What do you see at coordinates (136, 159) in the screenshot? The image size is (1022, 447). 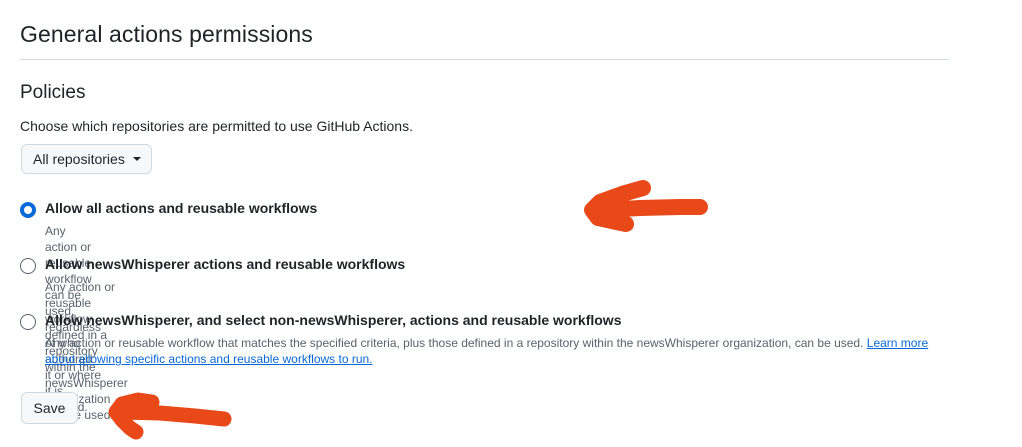 I see `caret-down-icon` at bounding box center [136, 159].